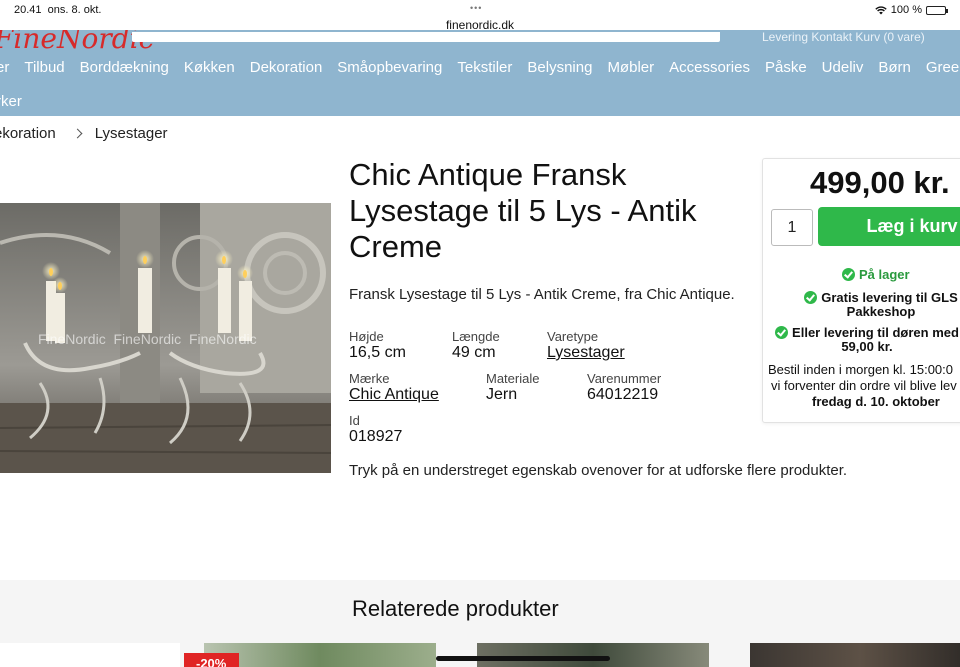 The image size is (960, 667). I want to click on sale-badge: -20%, so click(211, 660).